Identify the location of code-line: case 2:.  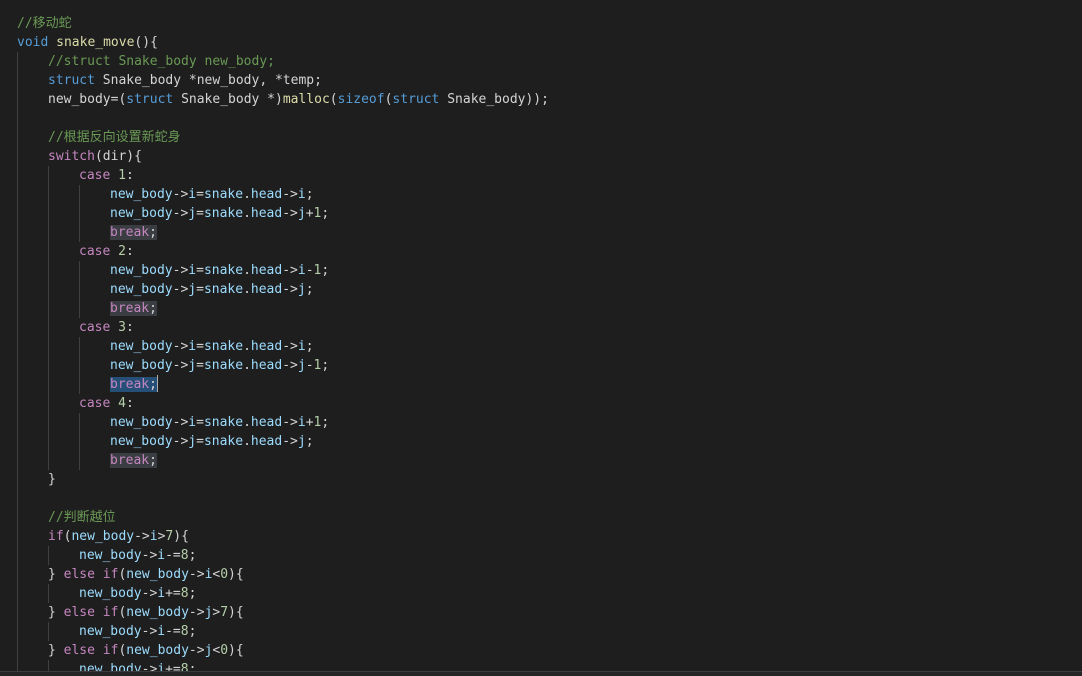
(283, 251).